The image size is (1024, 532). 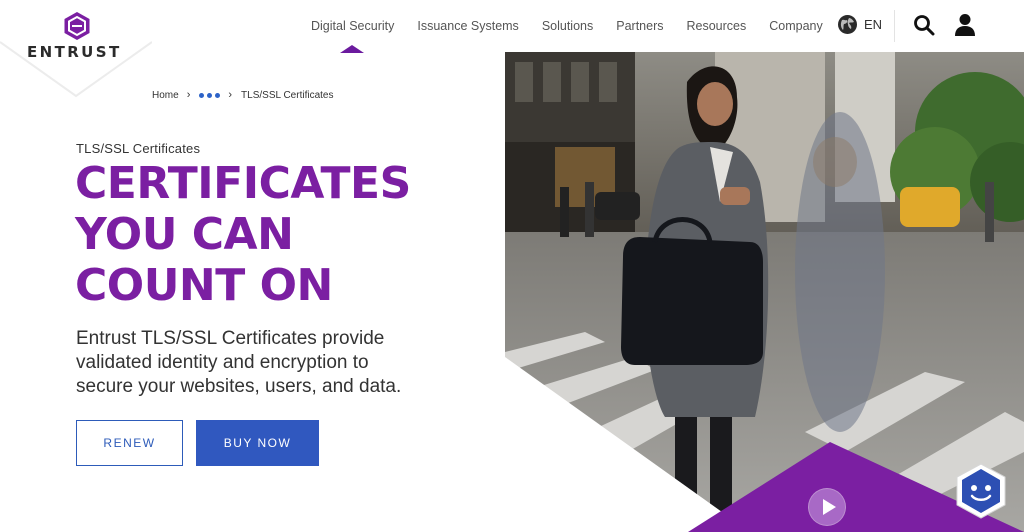 I want to click on nav-issuance-systems: Issuance Systems, so click(x=467, y=26).